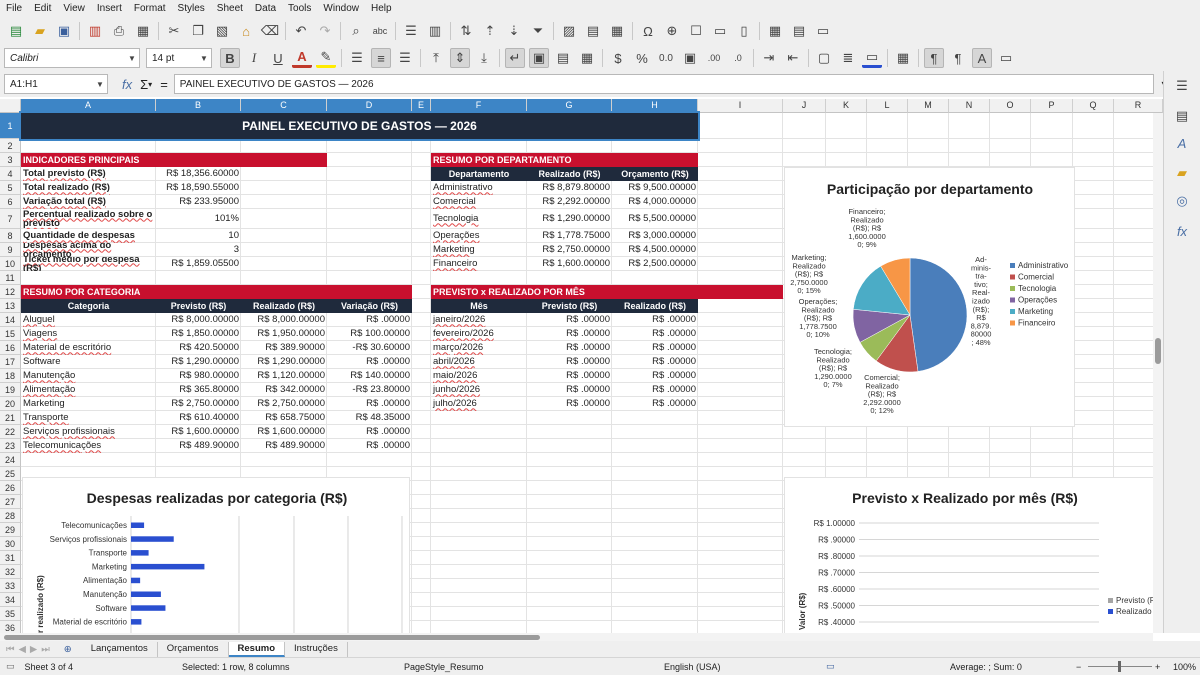 The image size is (1200, 675). What do you see at coordinates (256, 649) in the screenshot?
I see `sheet-tab: Resumo` at bounding box center [256, 649].